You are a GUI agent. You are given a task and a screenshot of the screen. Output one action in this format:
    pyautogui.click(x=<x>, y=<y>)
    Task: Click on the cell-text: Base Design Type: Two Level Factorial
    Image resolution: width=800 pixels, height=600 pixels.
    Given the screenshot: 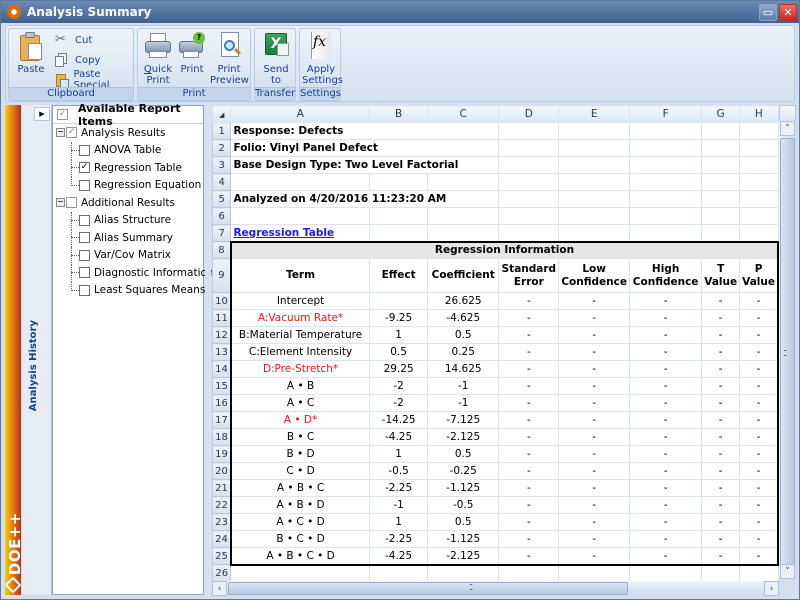 What is the action you would take?
    pyautogui.click(x=365, y=165)
    